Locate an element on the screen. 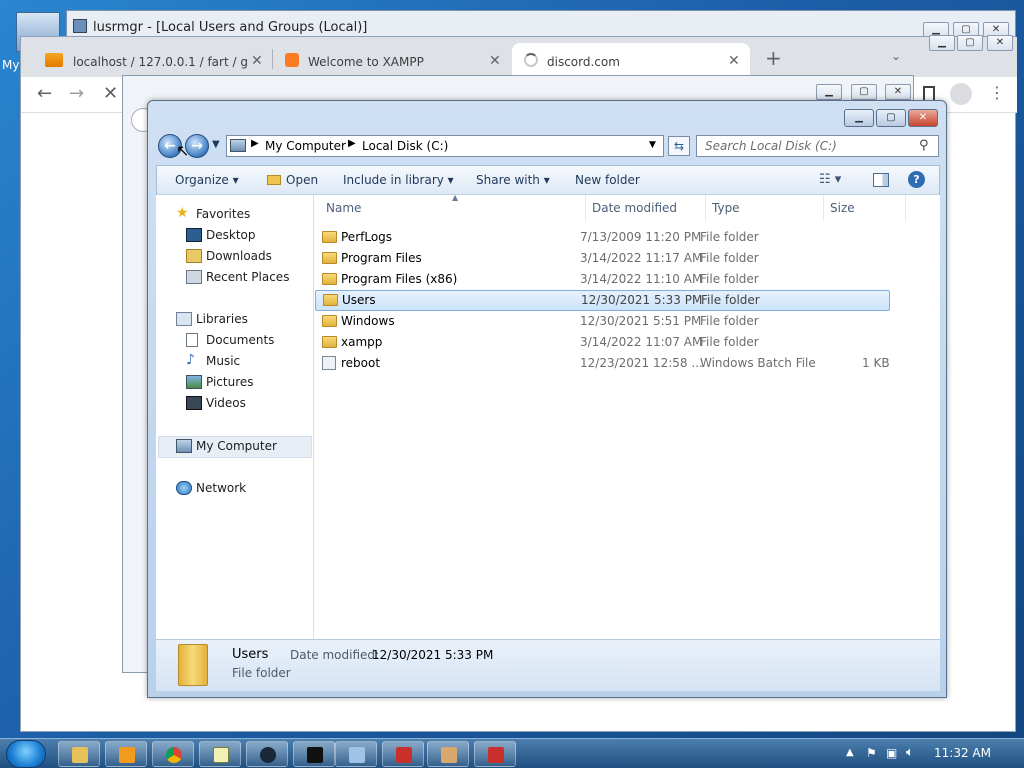 The height and width of the screenshot is (768, 1024). profile-avatar-icon is located at coordinates (961, 94).